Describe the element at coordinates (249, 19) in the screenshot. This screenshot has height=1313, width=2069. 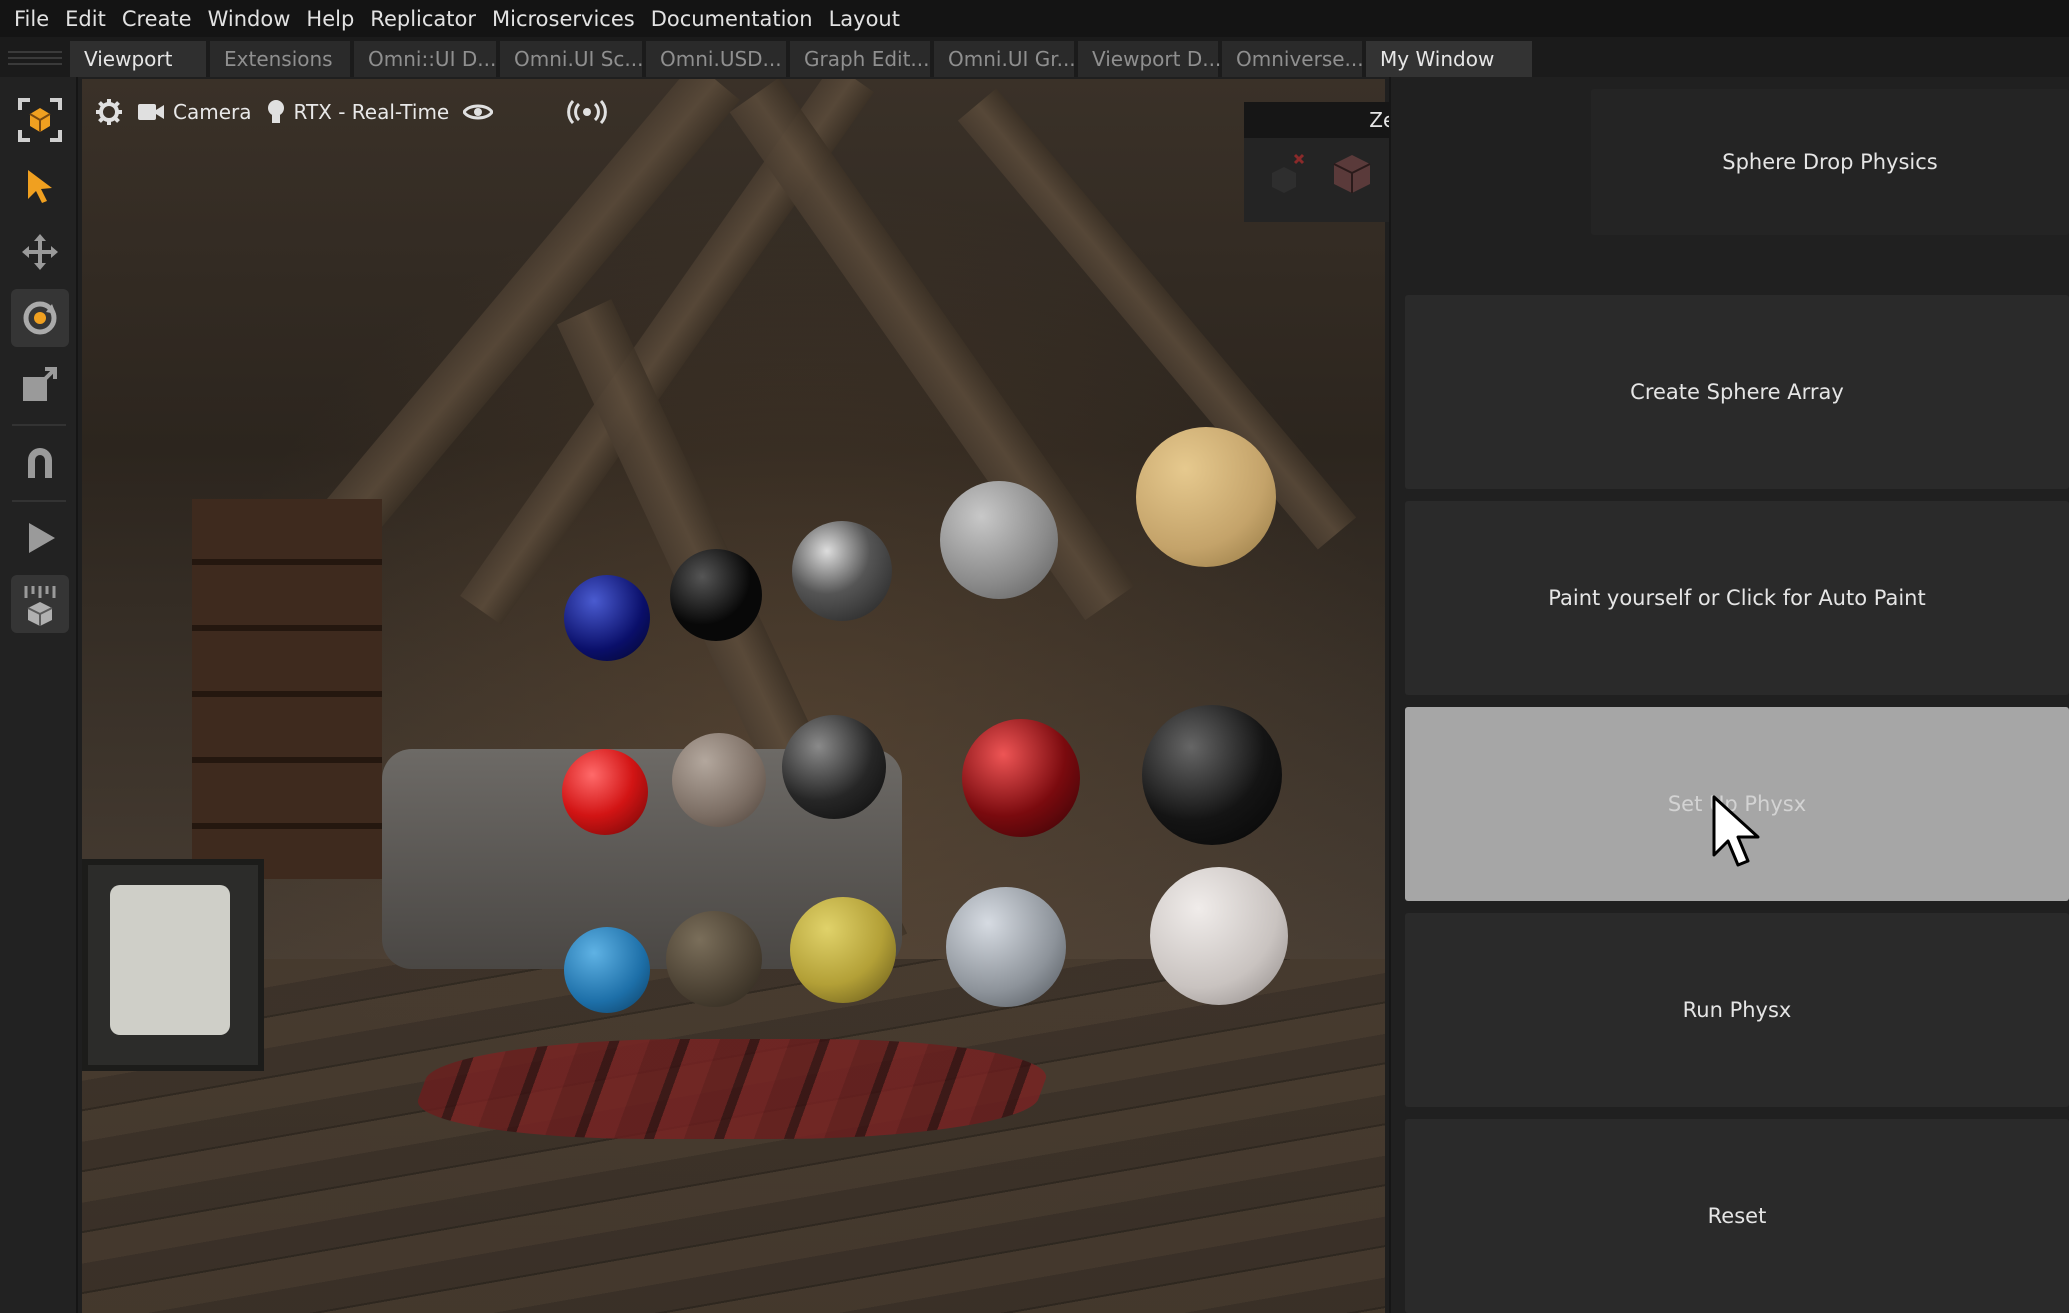
I see `menu-window: Window` at that location.